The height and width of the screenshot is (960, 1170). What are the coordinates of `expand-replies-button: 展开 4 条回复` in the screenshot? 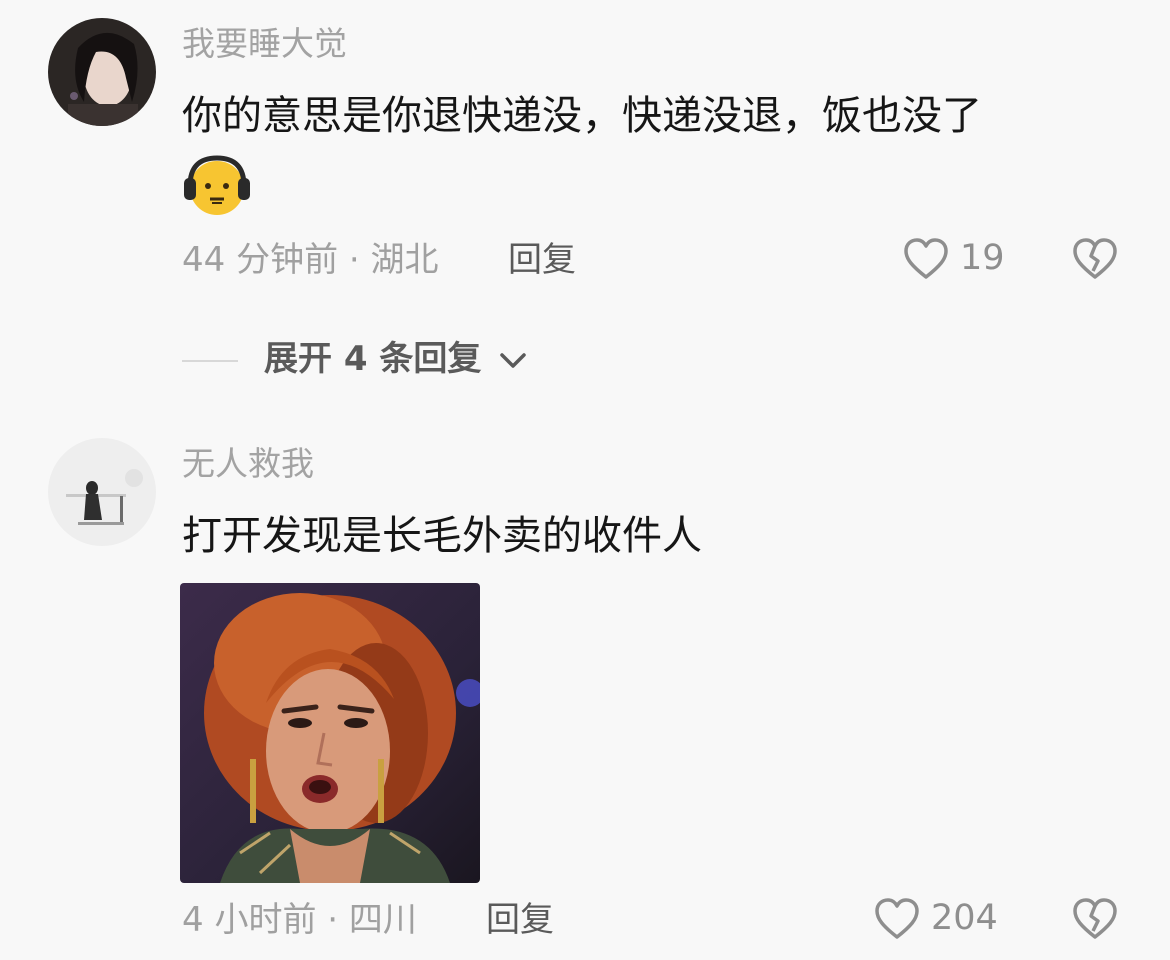 It's located at (382, 363).